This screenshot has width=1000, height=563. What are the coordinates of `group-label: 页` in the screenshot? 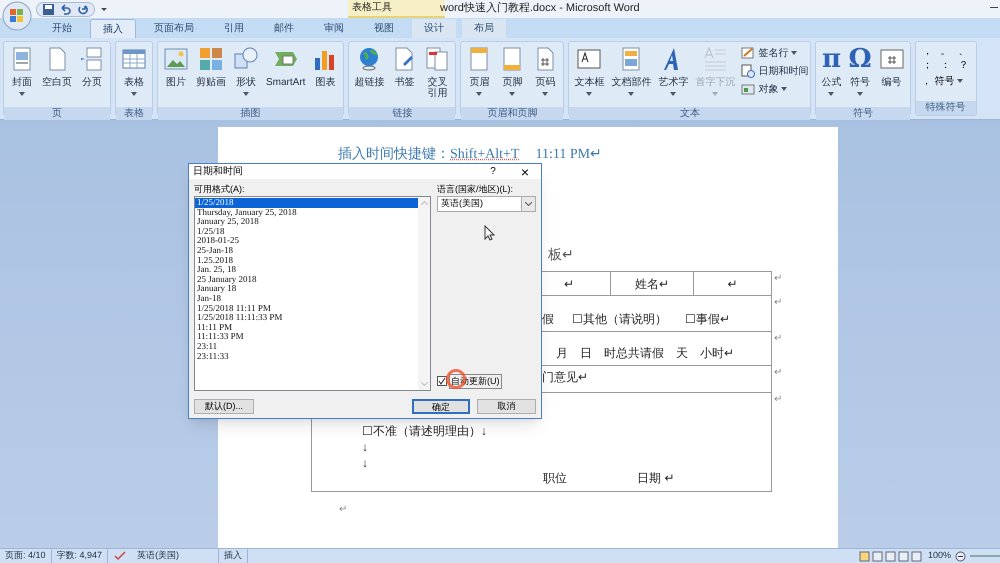 It's located at (57, 114).